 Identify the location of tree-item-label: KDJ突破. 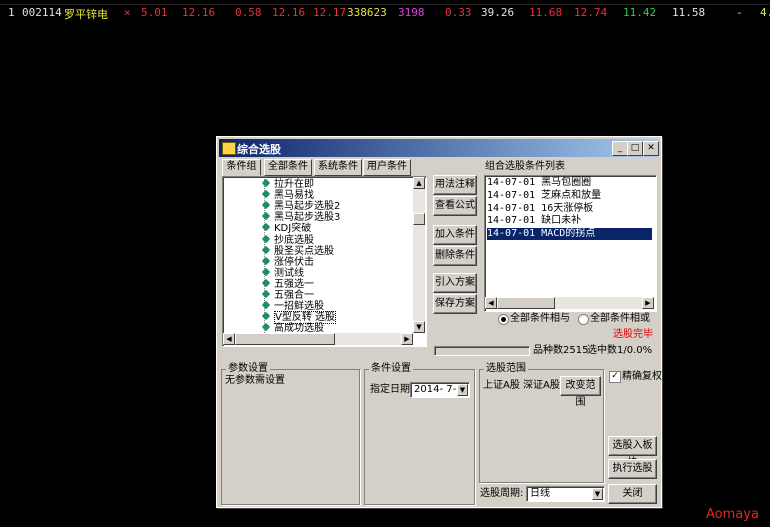
(293, 229).